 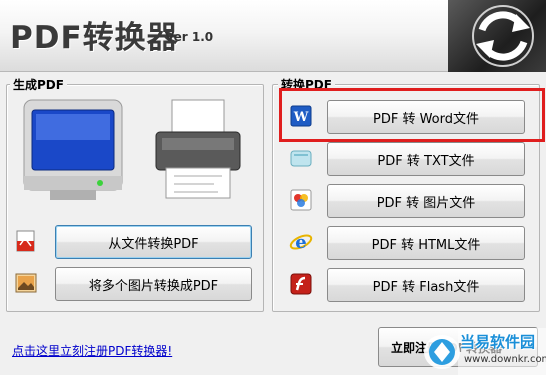 What do you see at coordinates (412, 115) in the screenshot?
I see `highlight-frame` at bounding box center [412, 115].